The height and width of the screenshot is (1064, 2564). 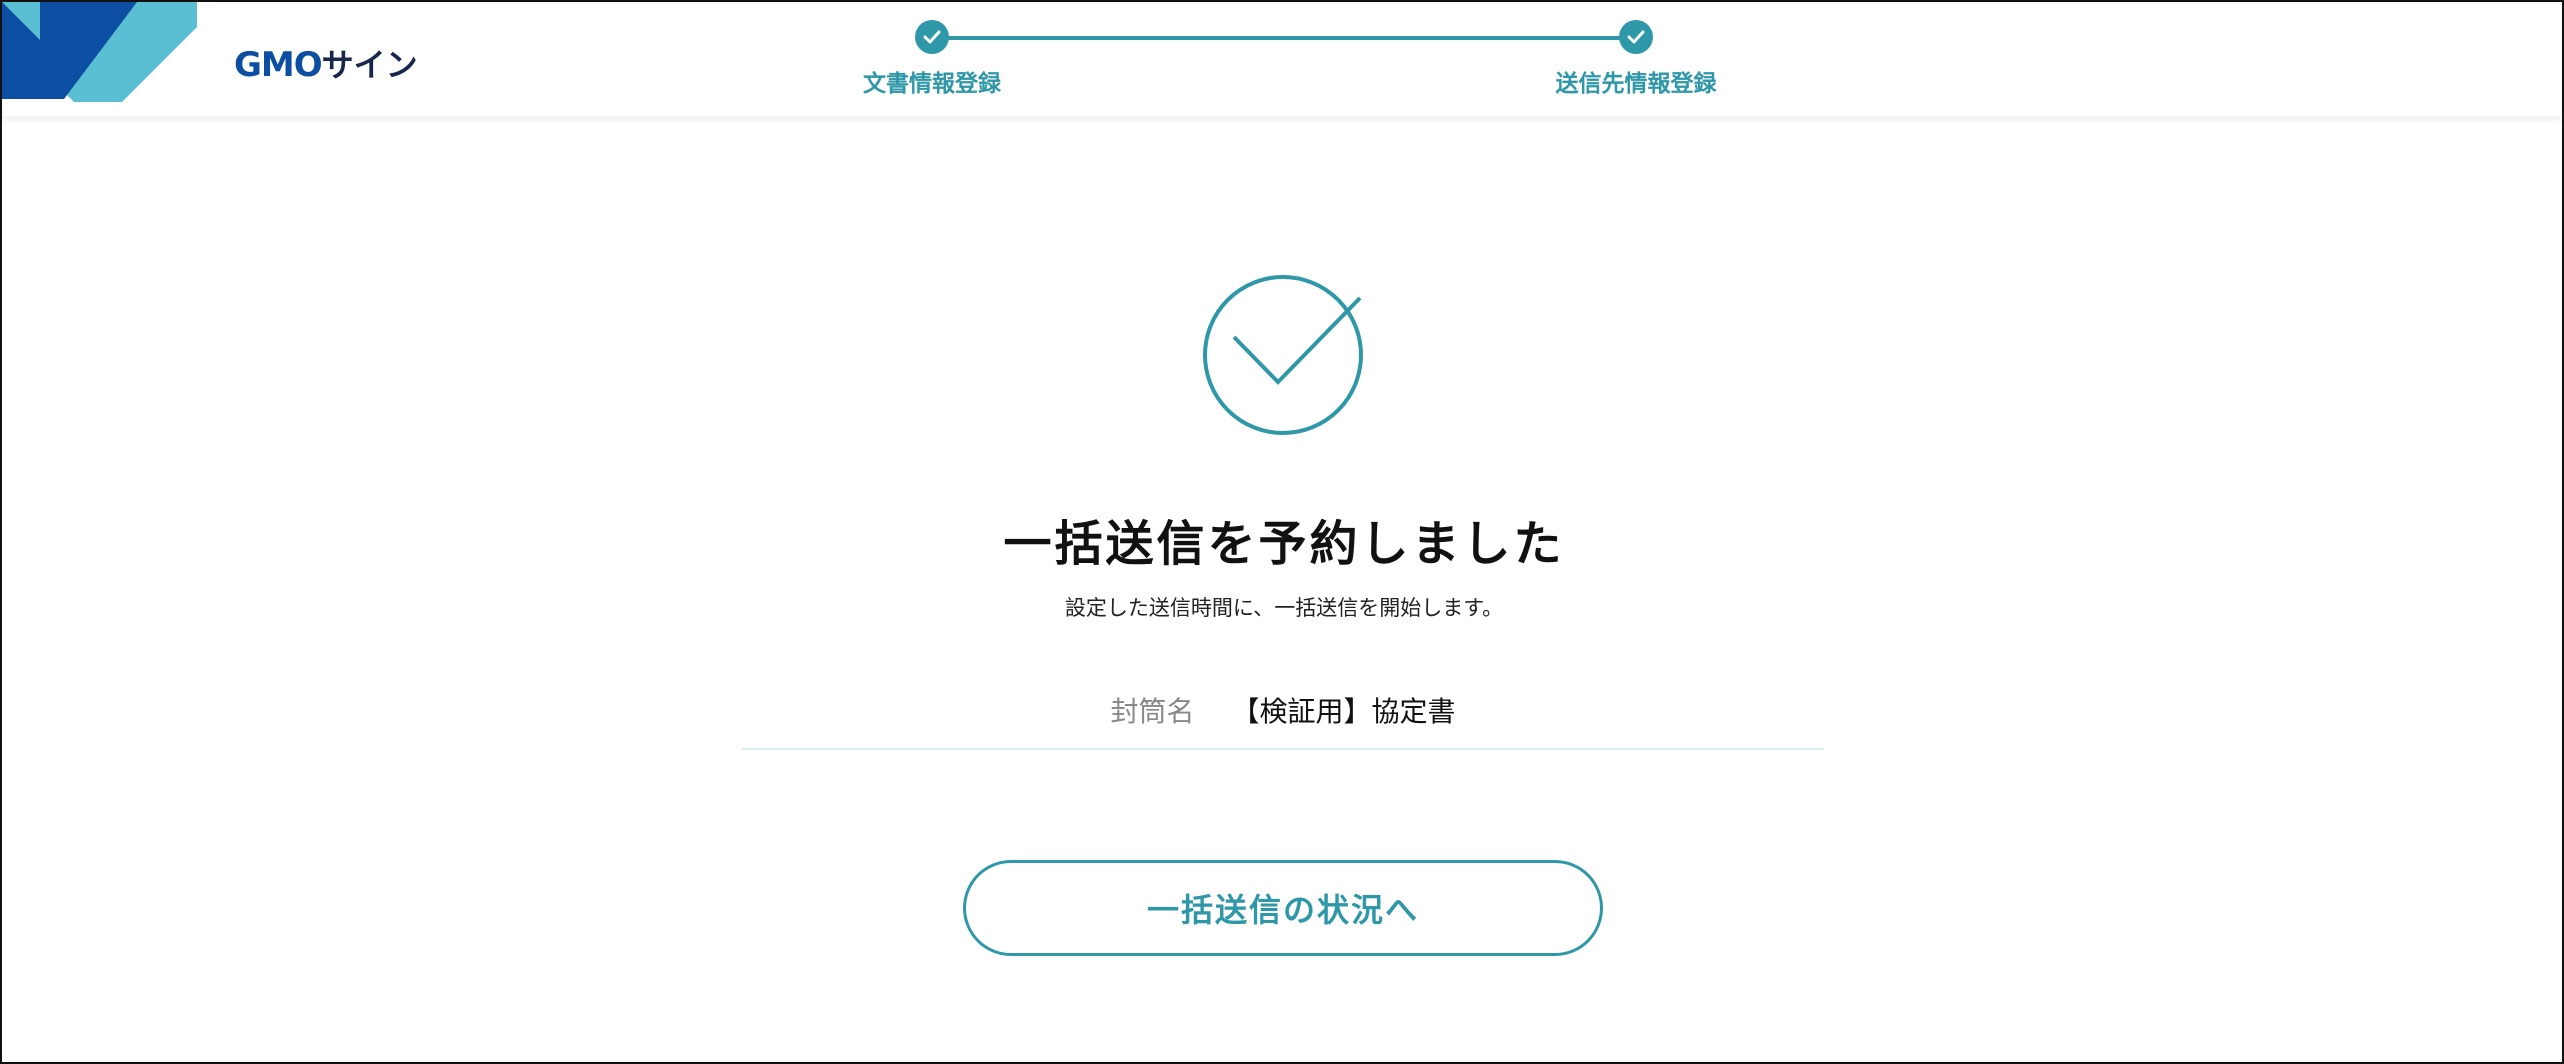 I want to click on gmo-sign-logo: GMOサイン, so click(x=326, y=63).